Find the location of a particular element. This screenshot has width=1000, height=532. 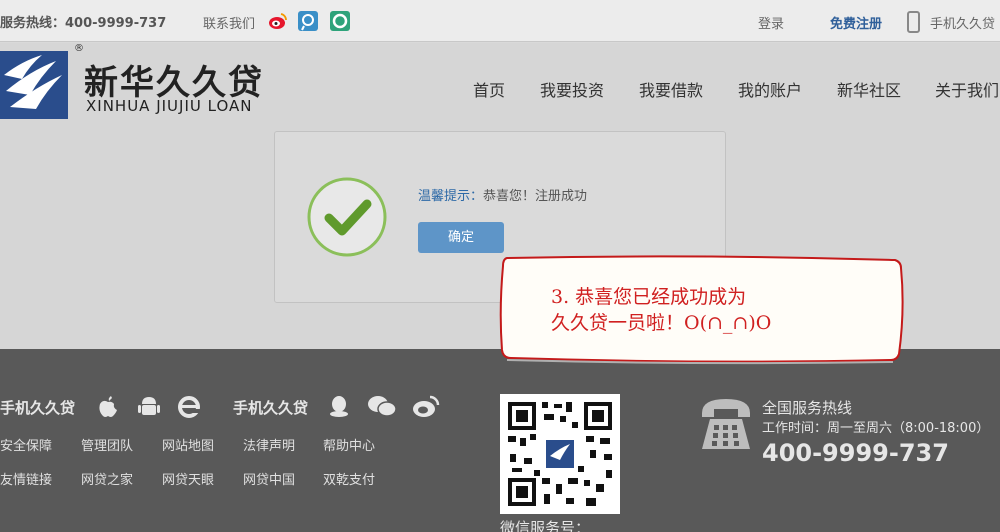

qzone-icon is located at coordinates (340, 21).